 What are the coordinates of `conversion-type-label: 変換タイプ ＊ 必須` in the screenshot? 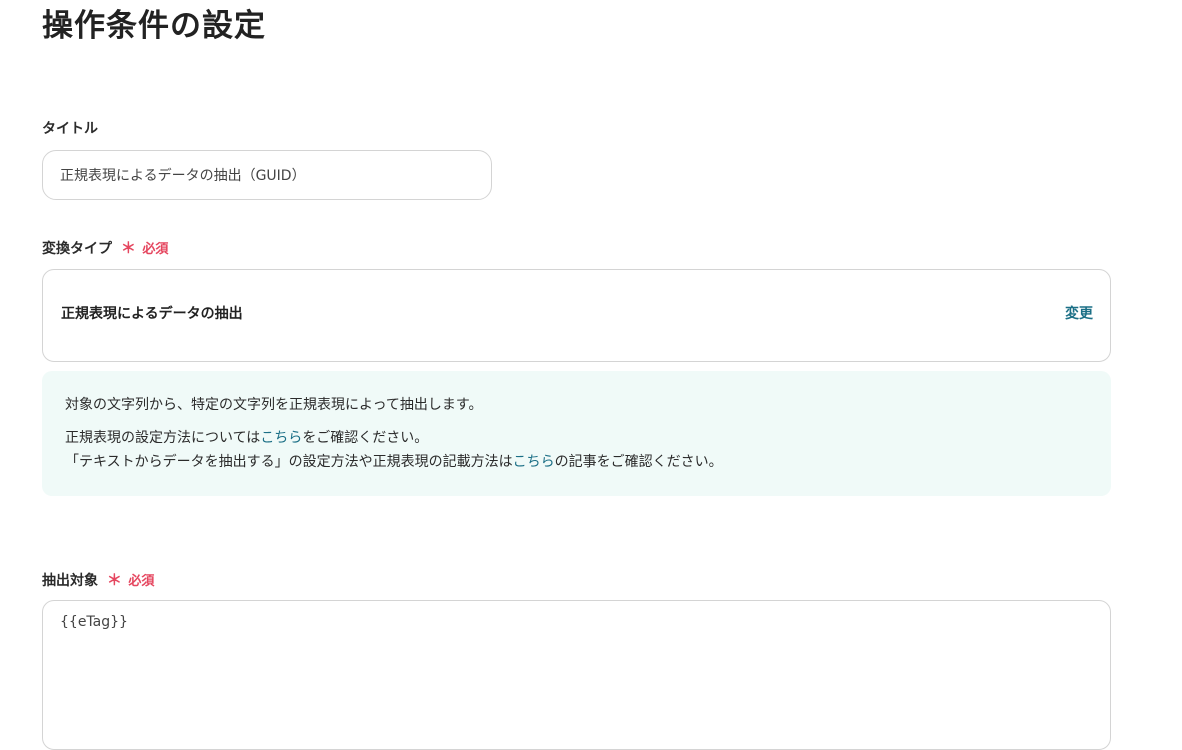 It's located at (105, 249).